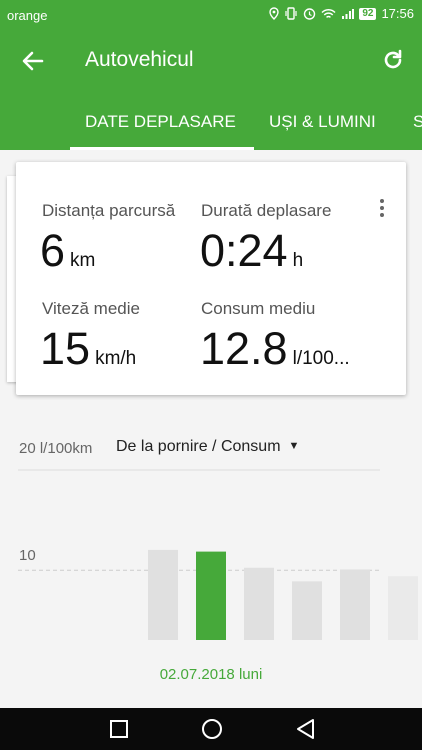 Image resolution: width=422 pixels, height=750 pixels. I want to click on tab-date-deplasare: DATE DEPLASARE, so click(160, 122).